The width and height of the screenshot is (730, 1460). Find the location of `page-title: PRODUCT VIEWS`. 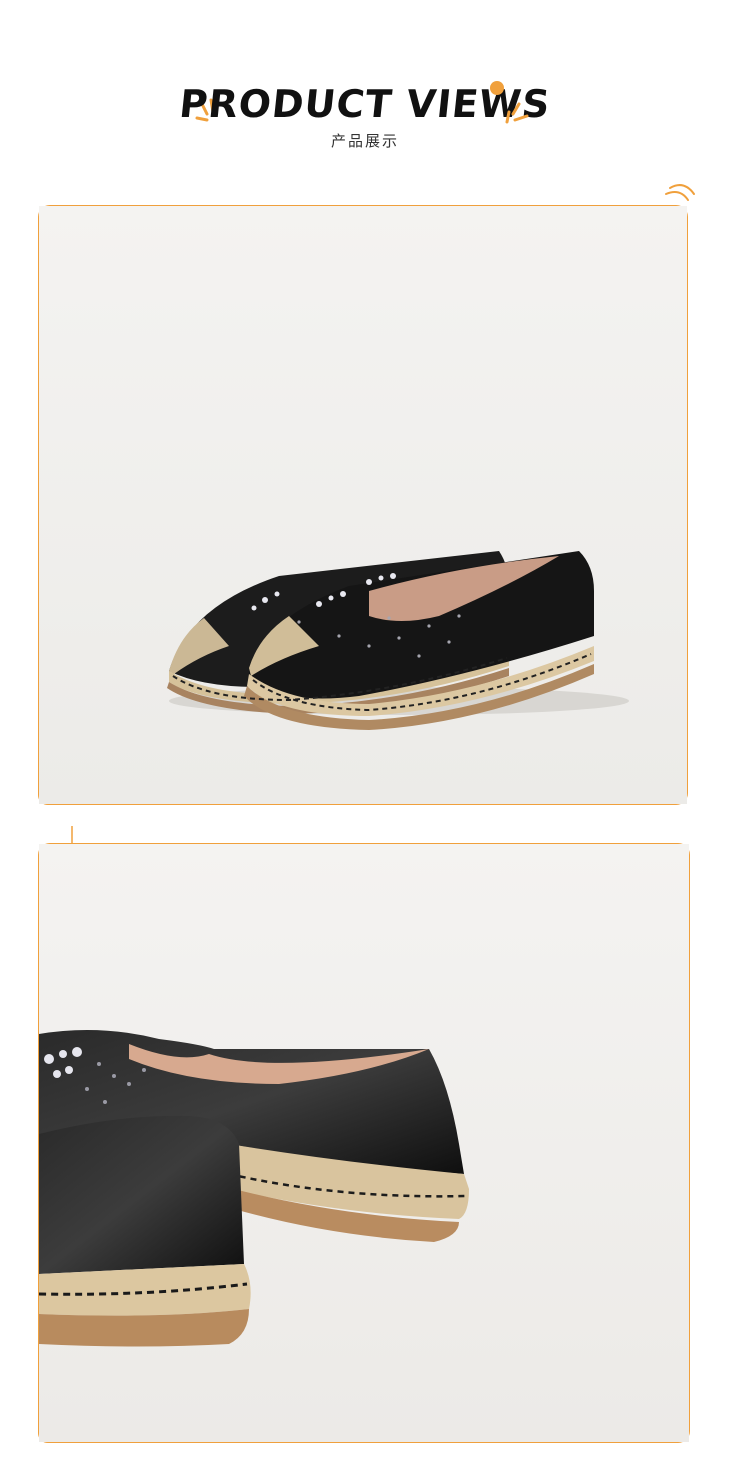

page-title: PRODUCT VIEWS is located at coordinates (365, 104).